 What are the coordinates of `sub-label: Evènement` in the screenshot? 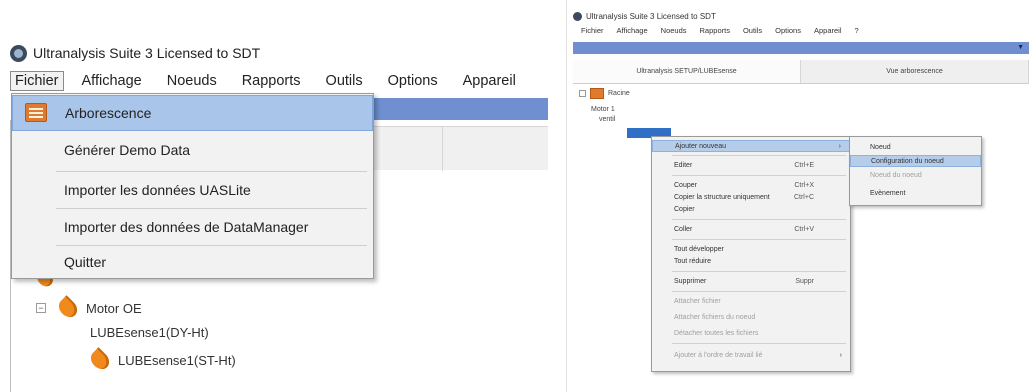 It's located at (888, 193).